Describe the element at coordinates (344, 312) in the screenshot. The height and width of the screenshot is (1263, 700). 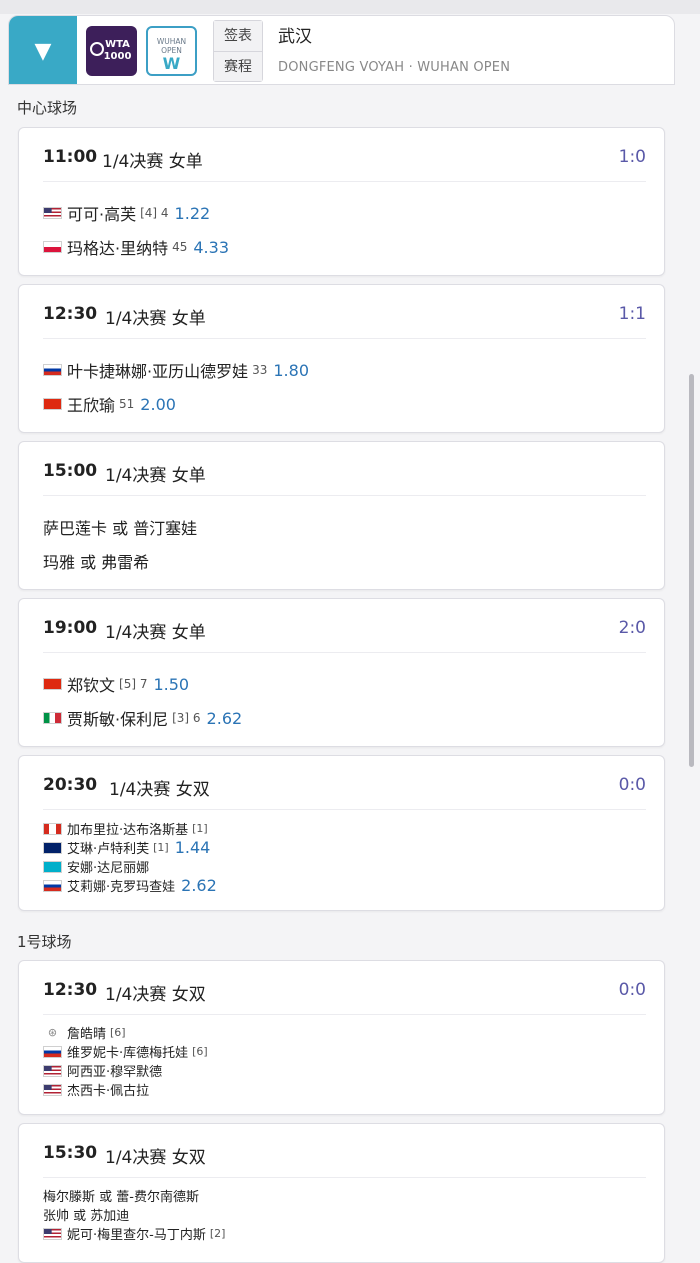
I see `match-header: 12:30 1/4决赛 女单 1:1` at that location.